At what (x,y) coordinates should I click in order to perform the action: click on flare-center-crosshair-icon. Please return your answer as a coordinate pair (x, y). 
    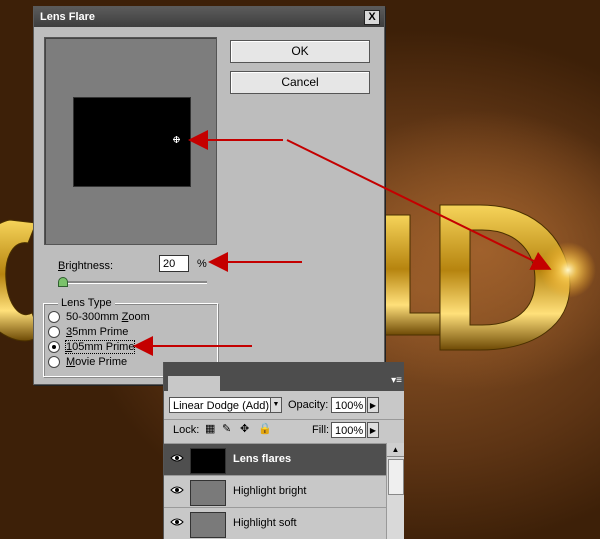
    Looking at the image, I should click on (176, 139).